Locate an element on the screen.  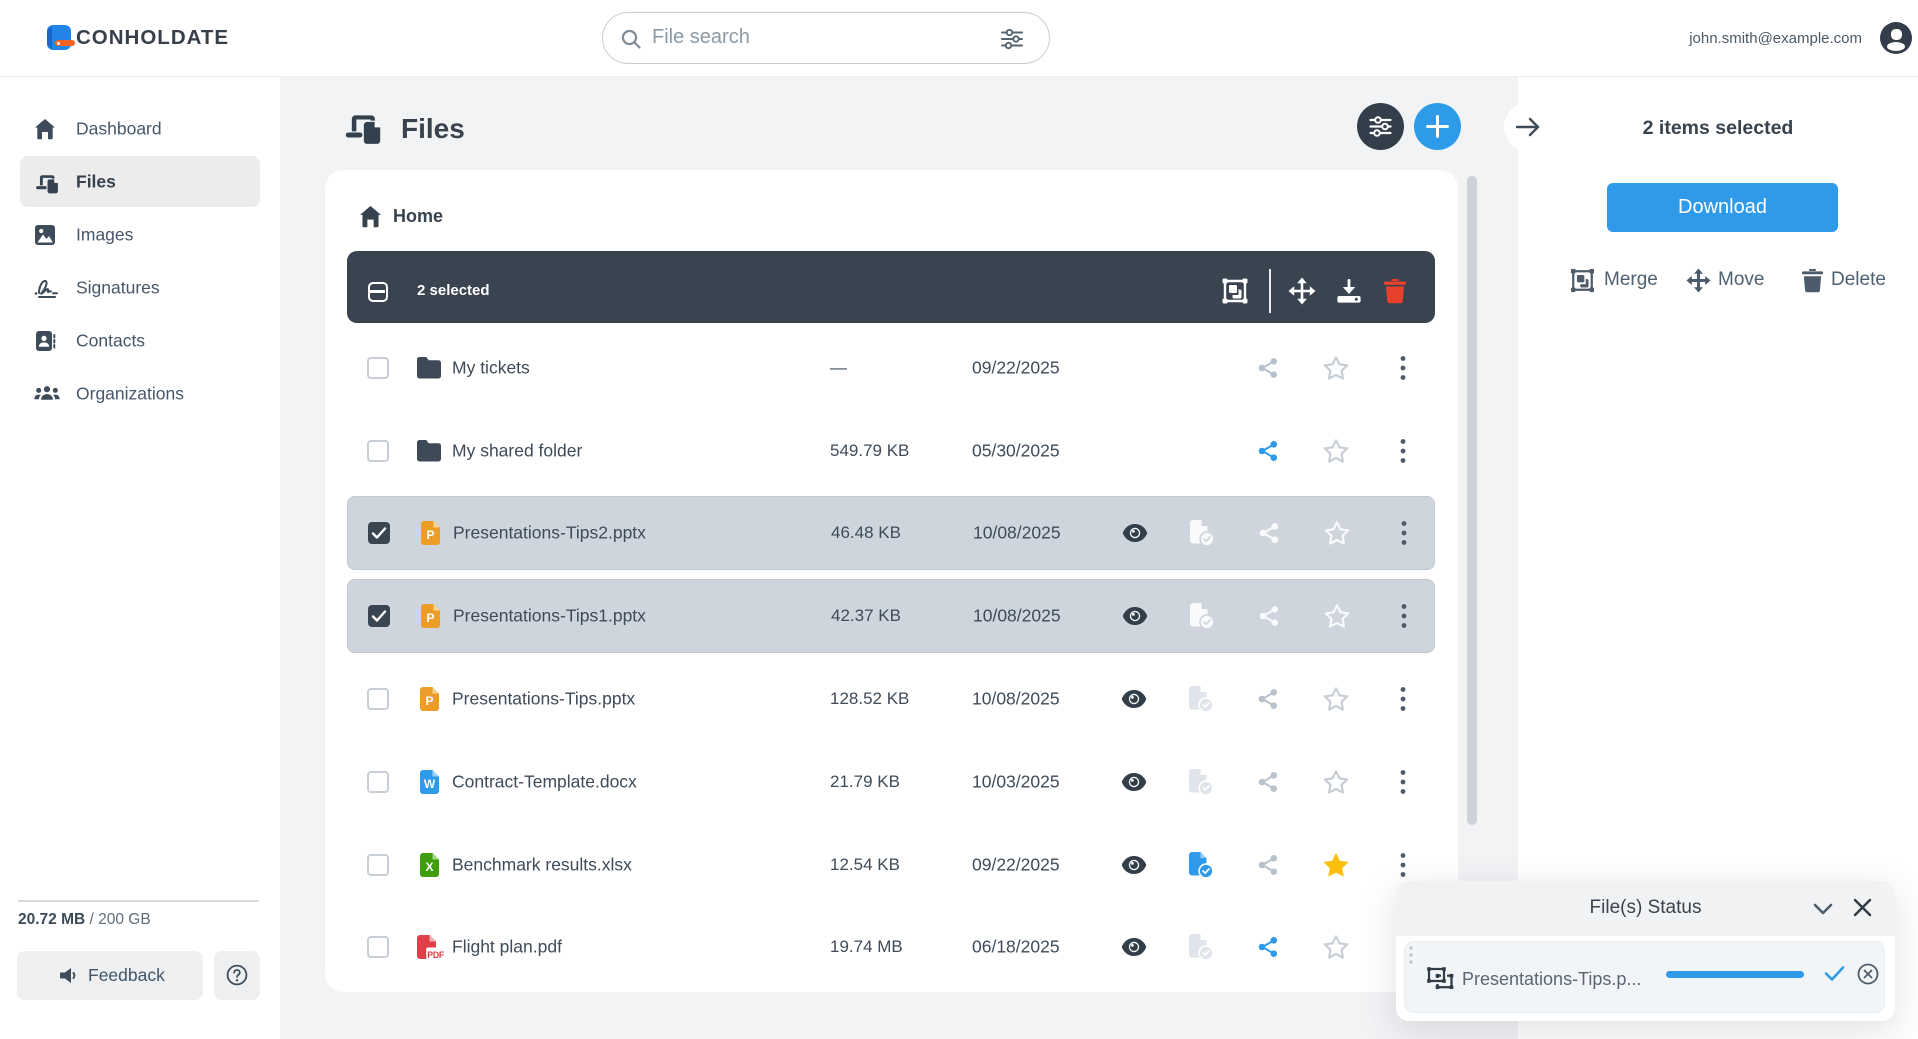
svg-text: W is located at coordinates (430, 784).